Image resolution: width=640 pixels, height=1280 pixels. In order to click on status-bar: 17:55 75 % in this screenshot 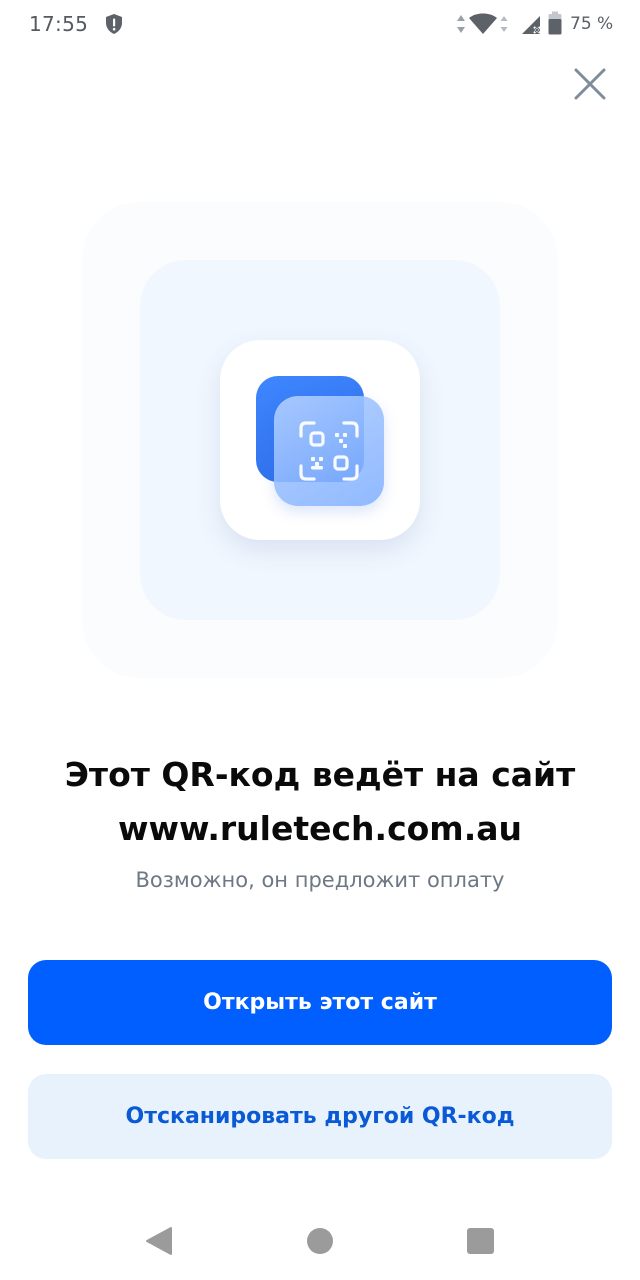, I will do `click(320, 24)`.